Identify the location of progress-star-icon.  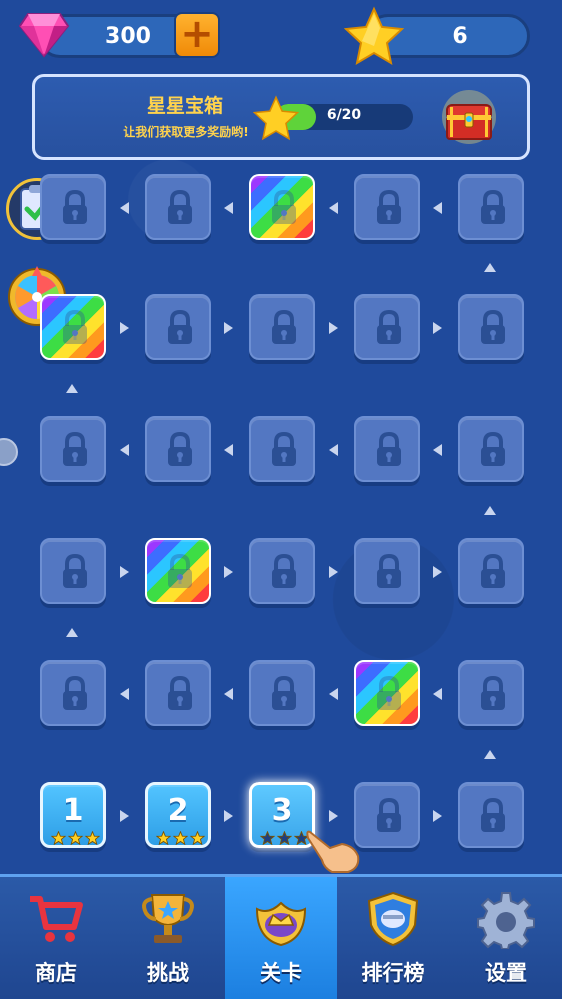
(276, 118).